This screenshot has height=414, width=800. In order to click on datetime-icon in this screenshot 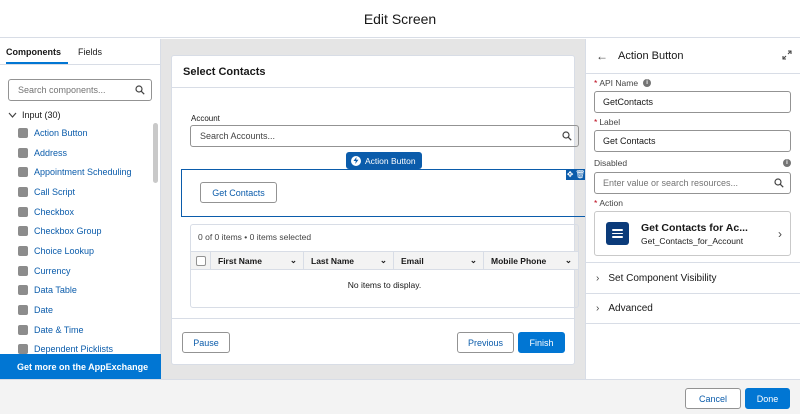, I will do `click(23, 329)`.